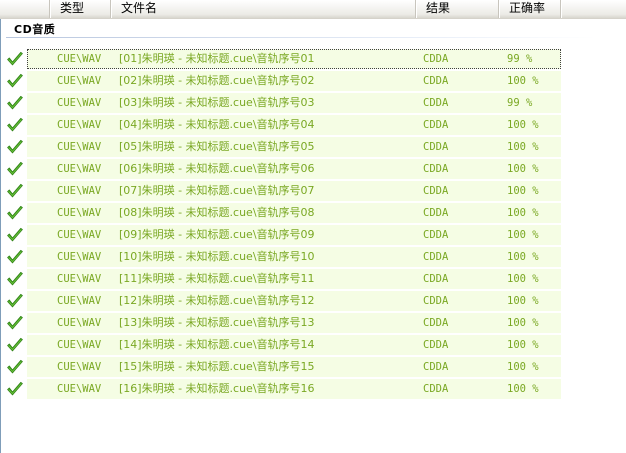 This screenshot has width=626, height=453. I want to click on column-header-status, so click(25, 9).